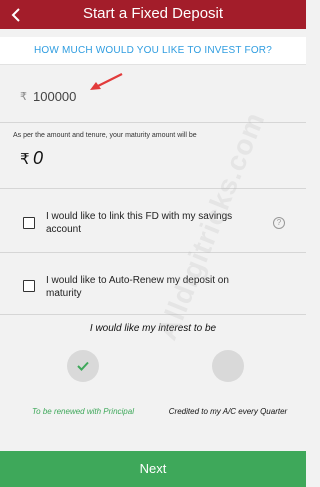 This screenshot has height=487, width=320. What do you see at coordinates (153, 328) in the screenshot?
I see `interest-title: I would like my interest to be` at bounding box center [153, 328].